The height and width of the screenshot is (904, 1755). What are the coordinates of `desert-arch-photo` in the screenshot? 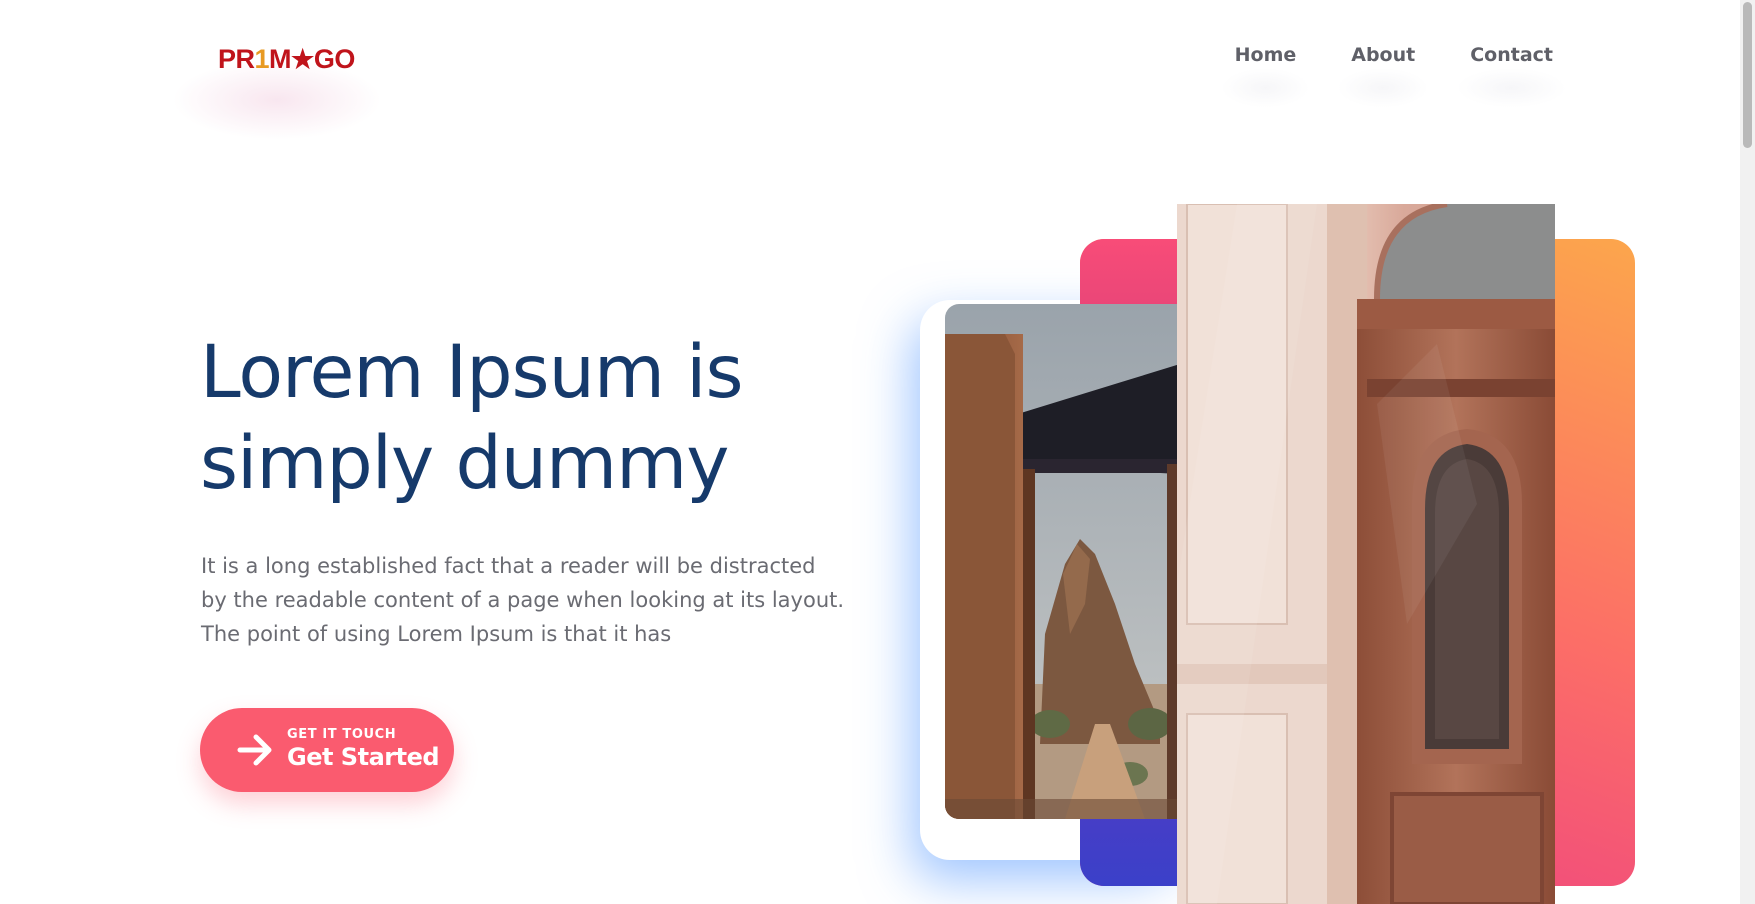 It's located at (1062, 561).